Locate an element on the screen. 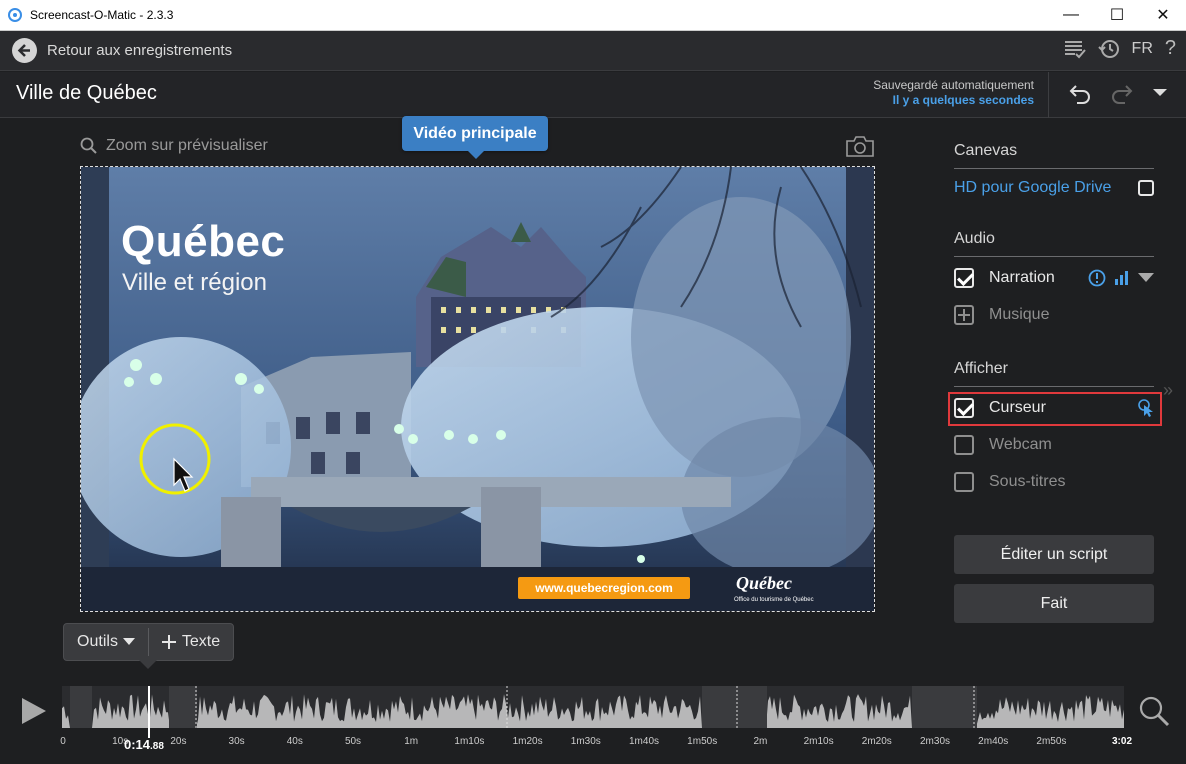 The image size is (1186, 764). timeline-tick: 40s is located at coordinates (294, 741).